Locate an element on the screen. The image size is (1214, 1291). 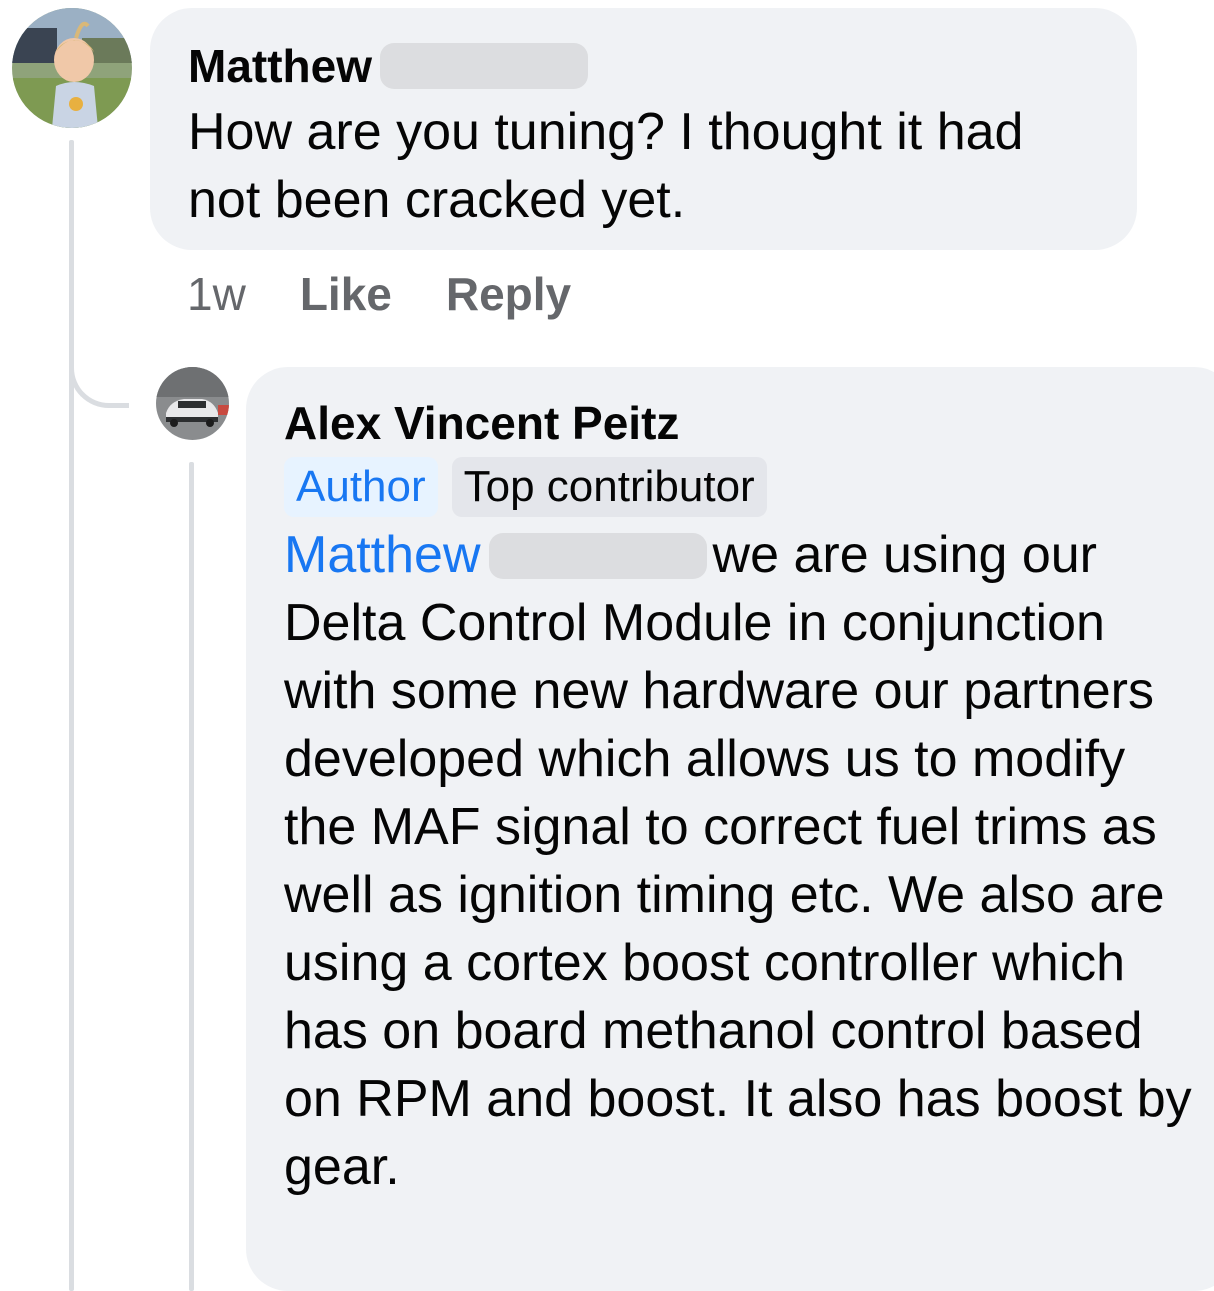
avatar-photo-icon is located at coordinates (72, 68).